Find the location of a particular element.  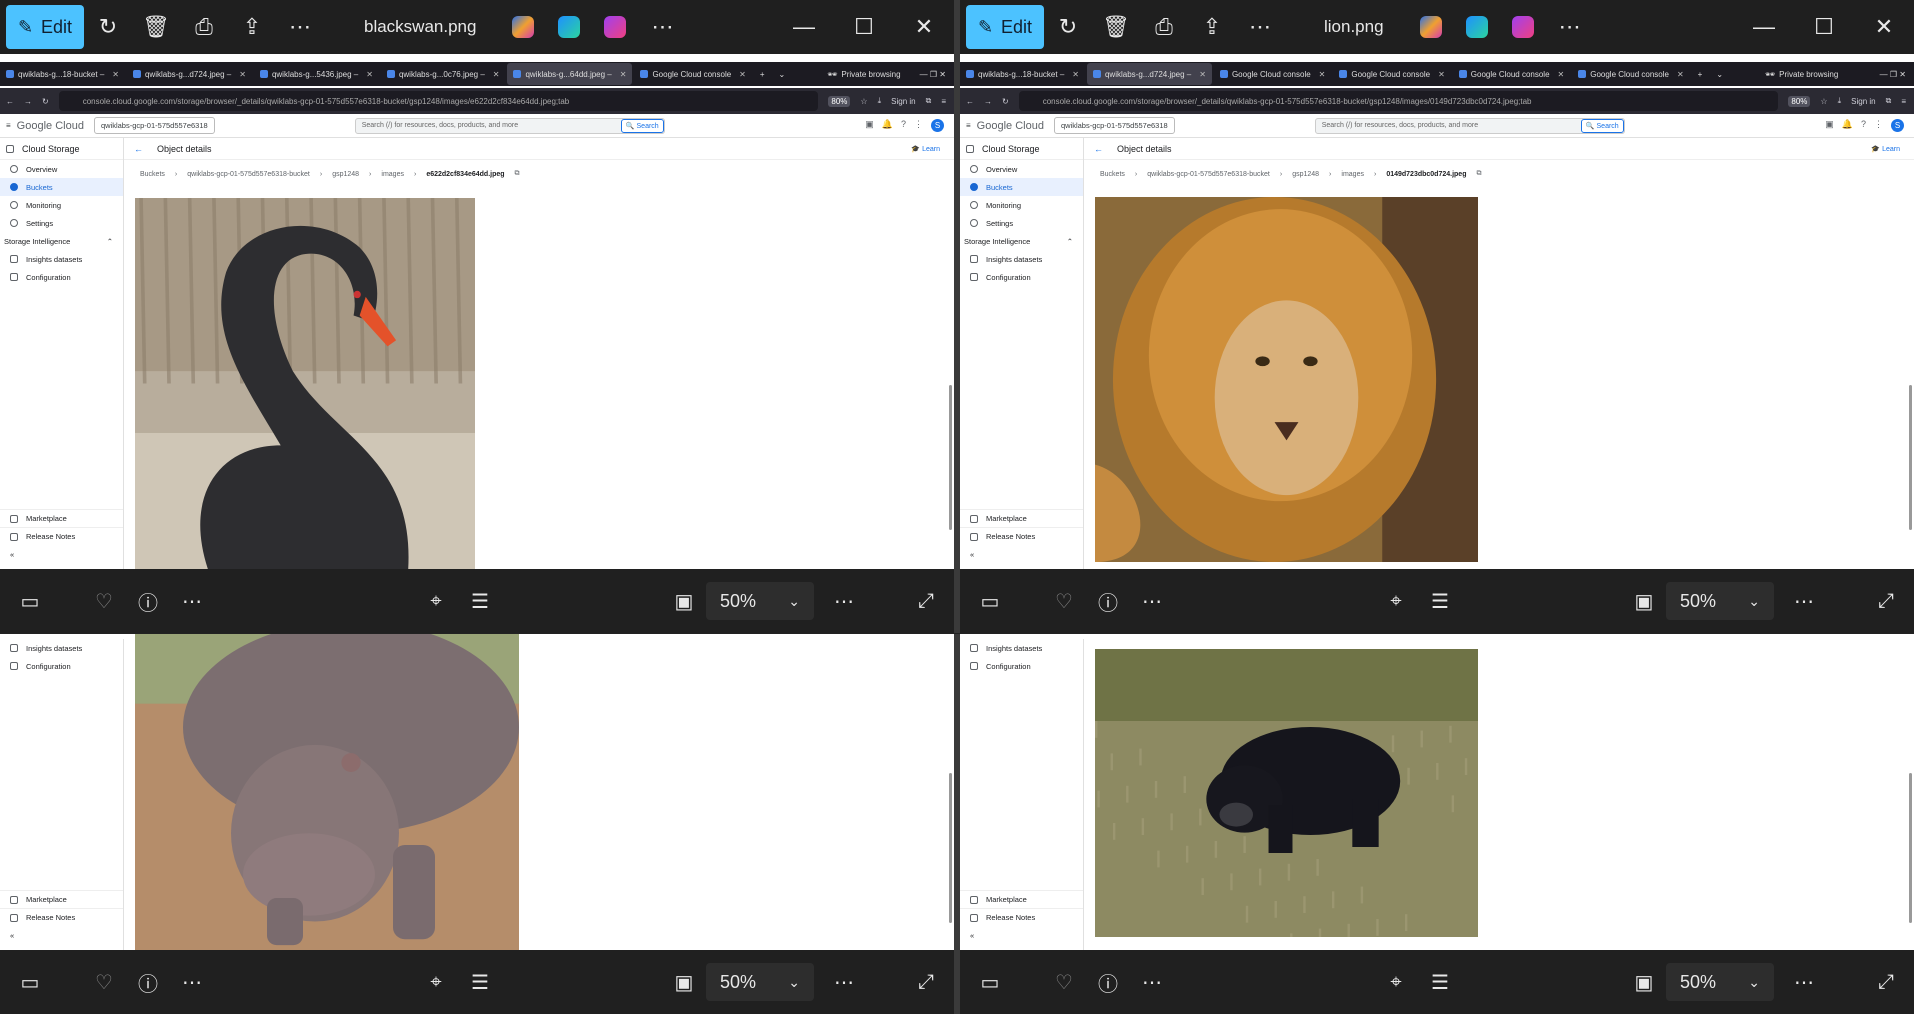

close-icon: ✕ is located at coordinates (924, 27).